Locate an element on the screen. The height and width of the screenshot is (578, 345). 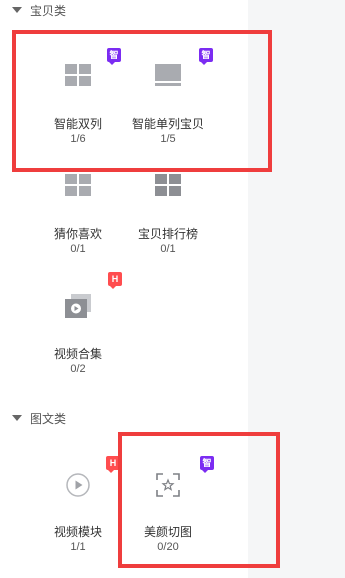
crop-focus-icon is located at coordinates (168, 485).